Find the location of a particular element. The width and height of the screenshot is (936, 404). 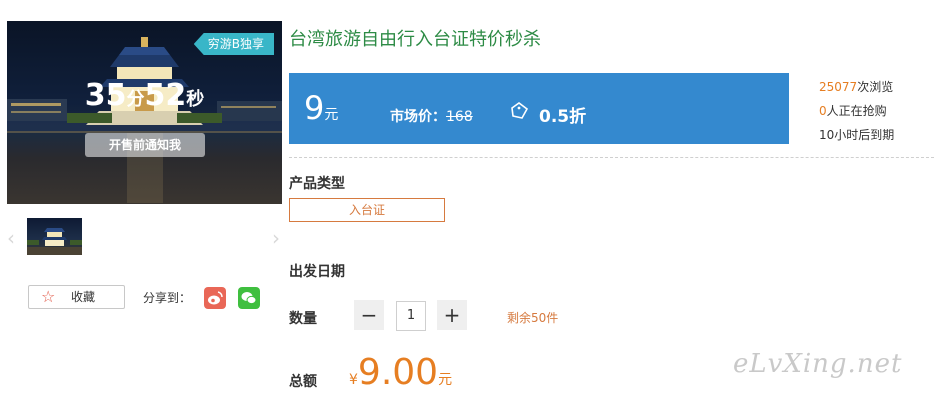

weibo-icon is located at coordinates (215, 298).